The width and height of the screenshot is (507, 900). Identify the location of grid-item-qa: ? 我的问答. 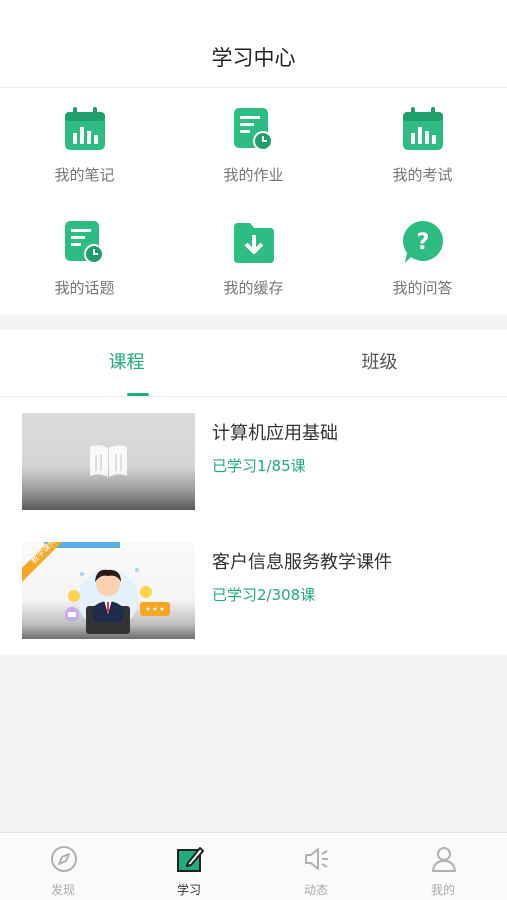
(422, 257).